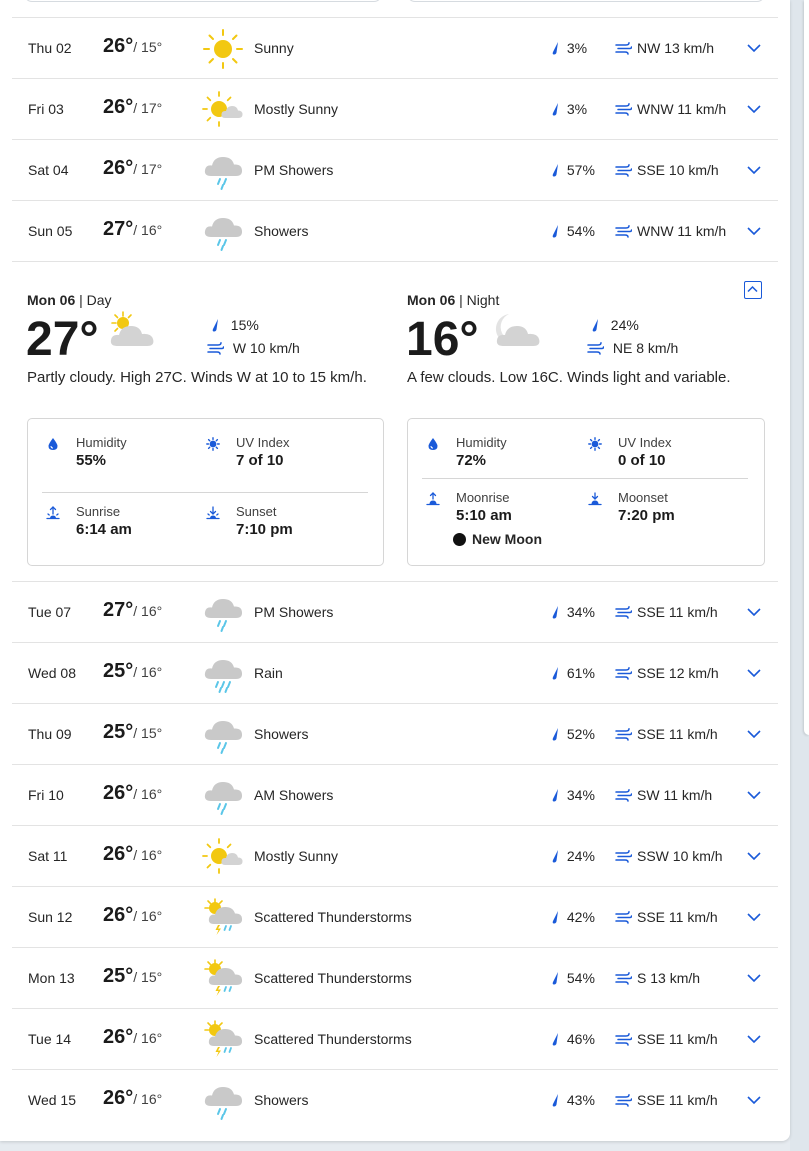 This screenshot has height=1151, width=809. Describe the element at coordinates (433, 499) in the screenshot. I see `moonrise-icon` at that location.